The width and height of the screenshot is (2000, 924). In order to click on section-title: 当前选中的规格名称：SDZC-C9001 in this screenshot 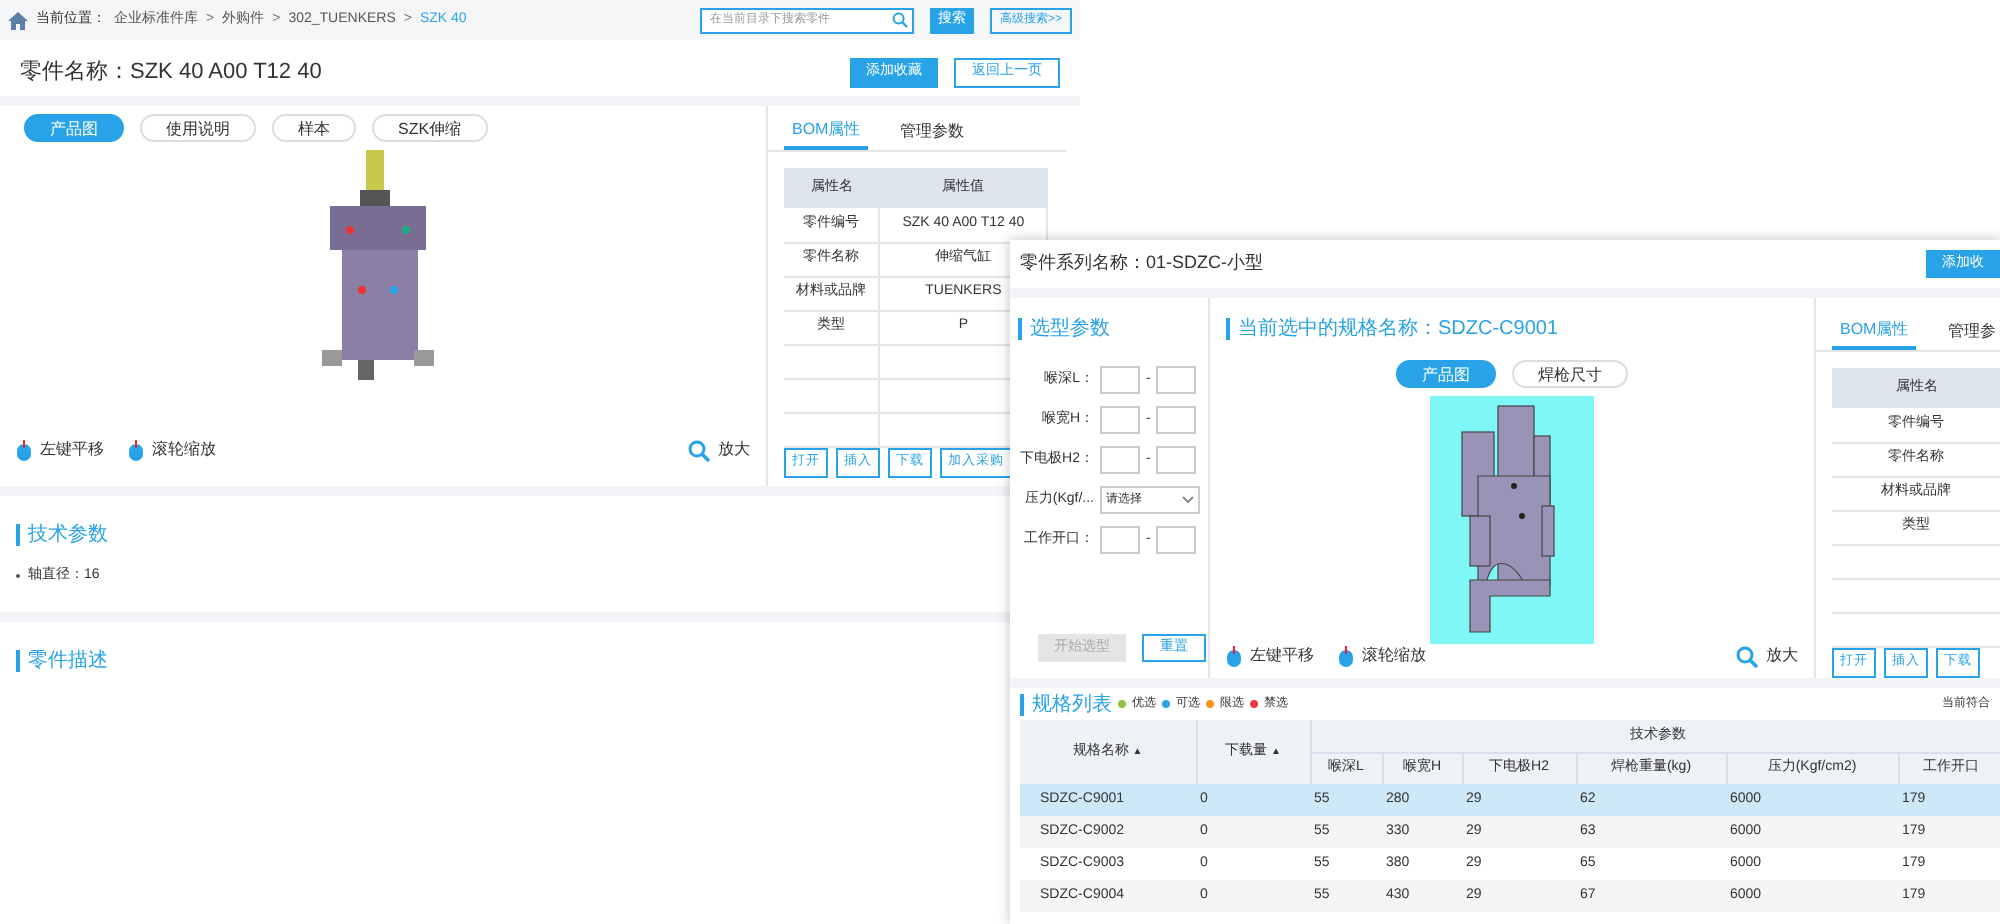, I will do `click(1398, 329)`.